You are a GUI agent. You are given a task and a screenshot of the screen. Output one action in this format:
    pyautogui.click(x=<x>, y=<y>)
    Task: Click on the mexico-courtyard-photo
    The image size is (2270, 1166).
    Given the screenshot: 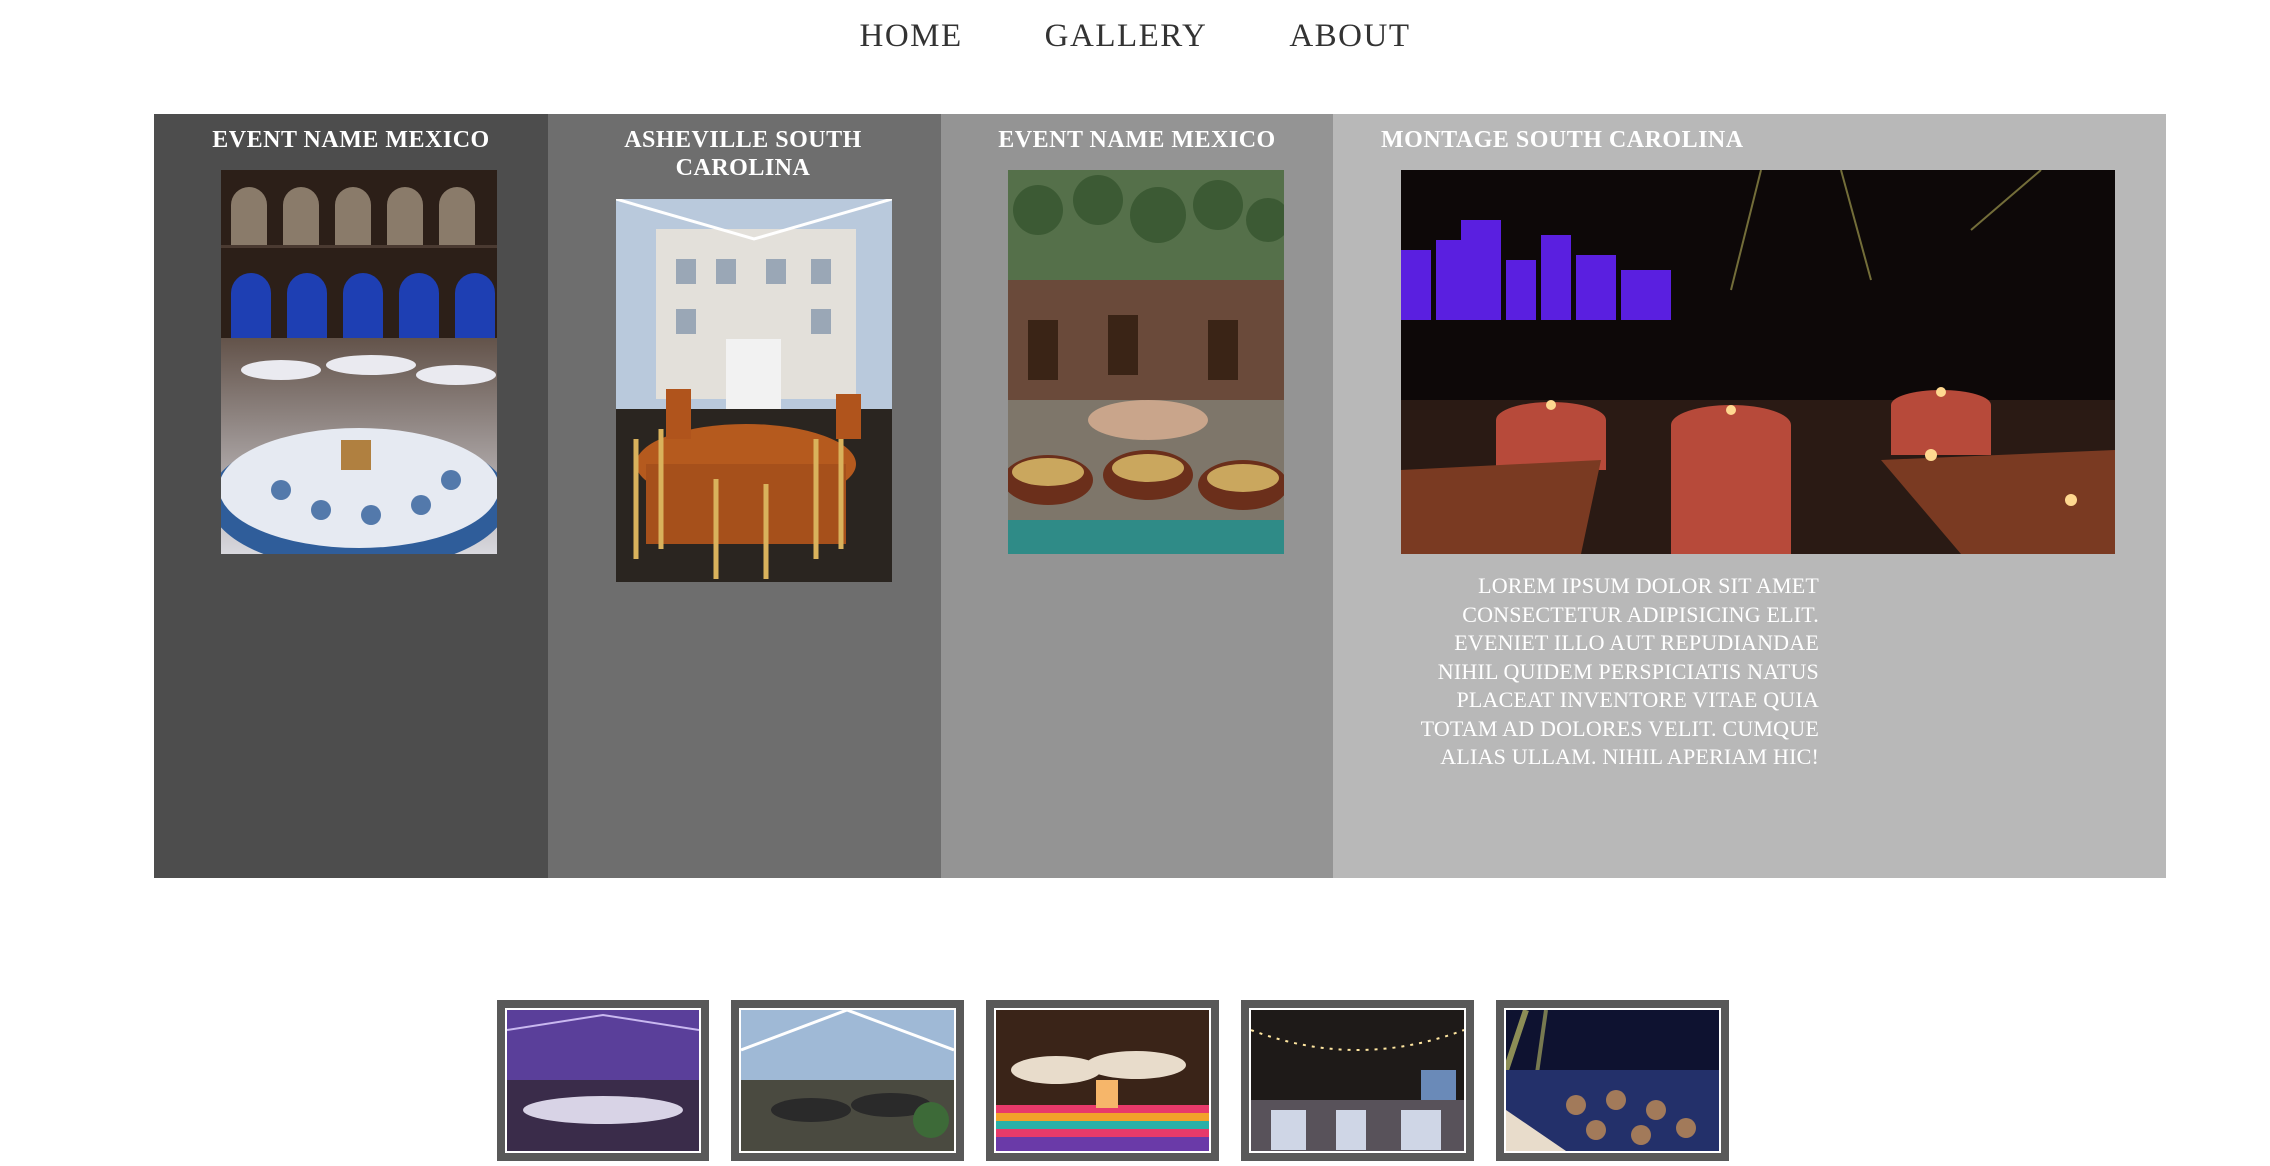 What is the action you would take?
    pyautogui.click(x=359, y=362)
    